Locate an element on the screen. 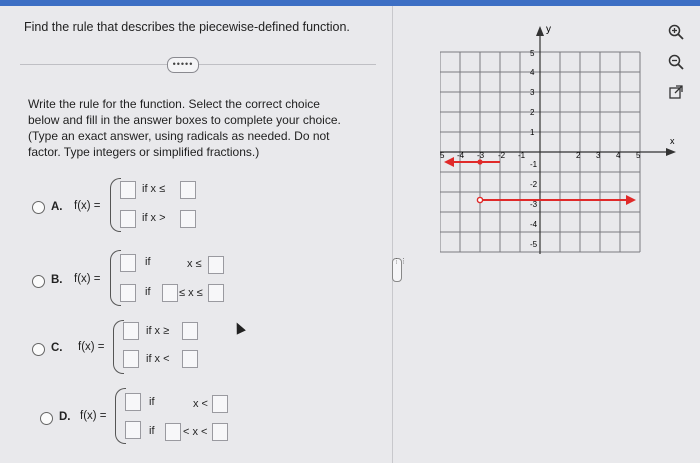  y-tick-label: -5 is located at coordinates (534, 244).